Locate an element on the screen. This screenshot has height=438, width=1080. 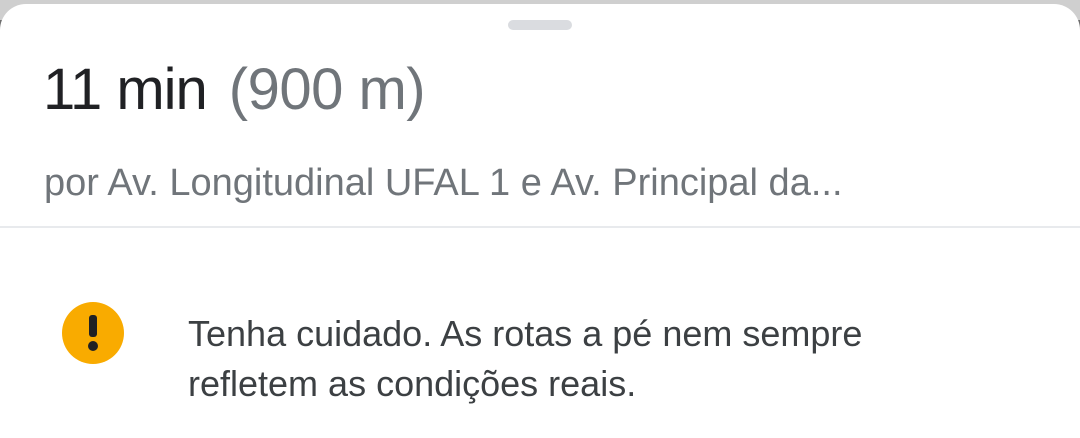
route-duration: 11 min is located at coordinates (125, 89).